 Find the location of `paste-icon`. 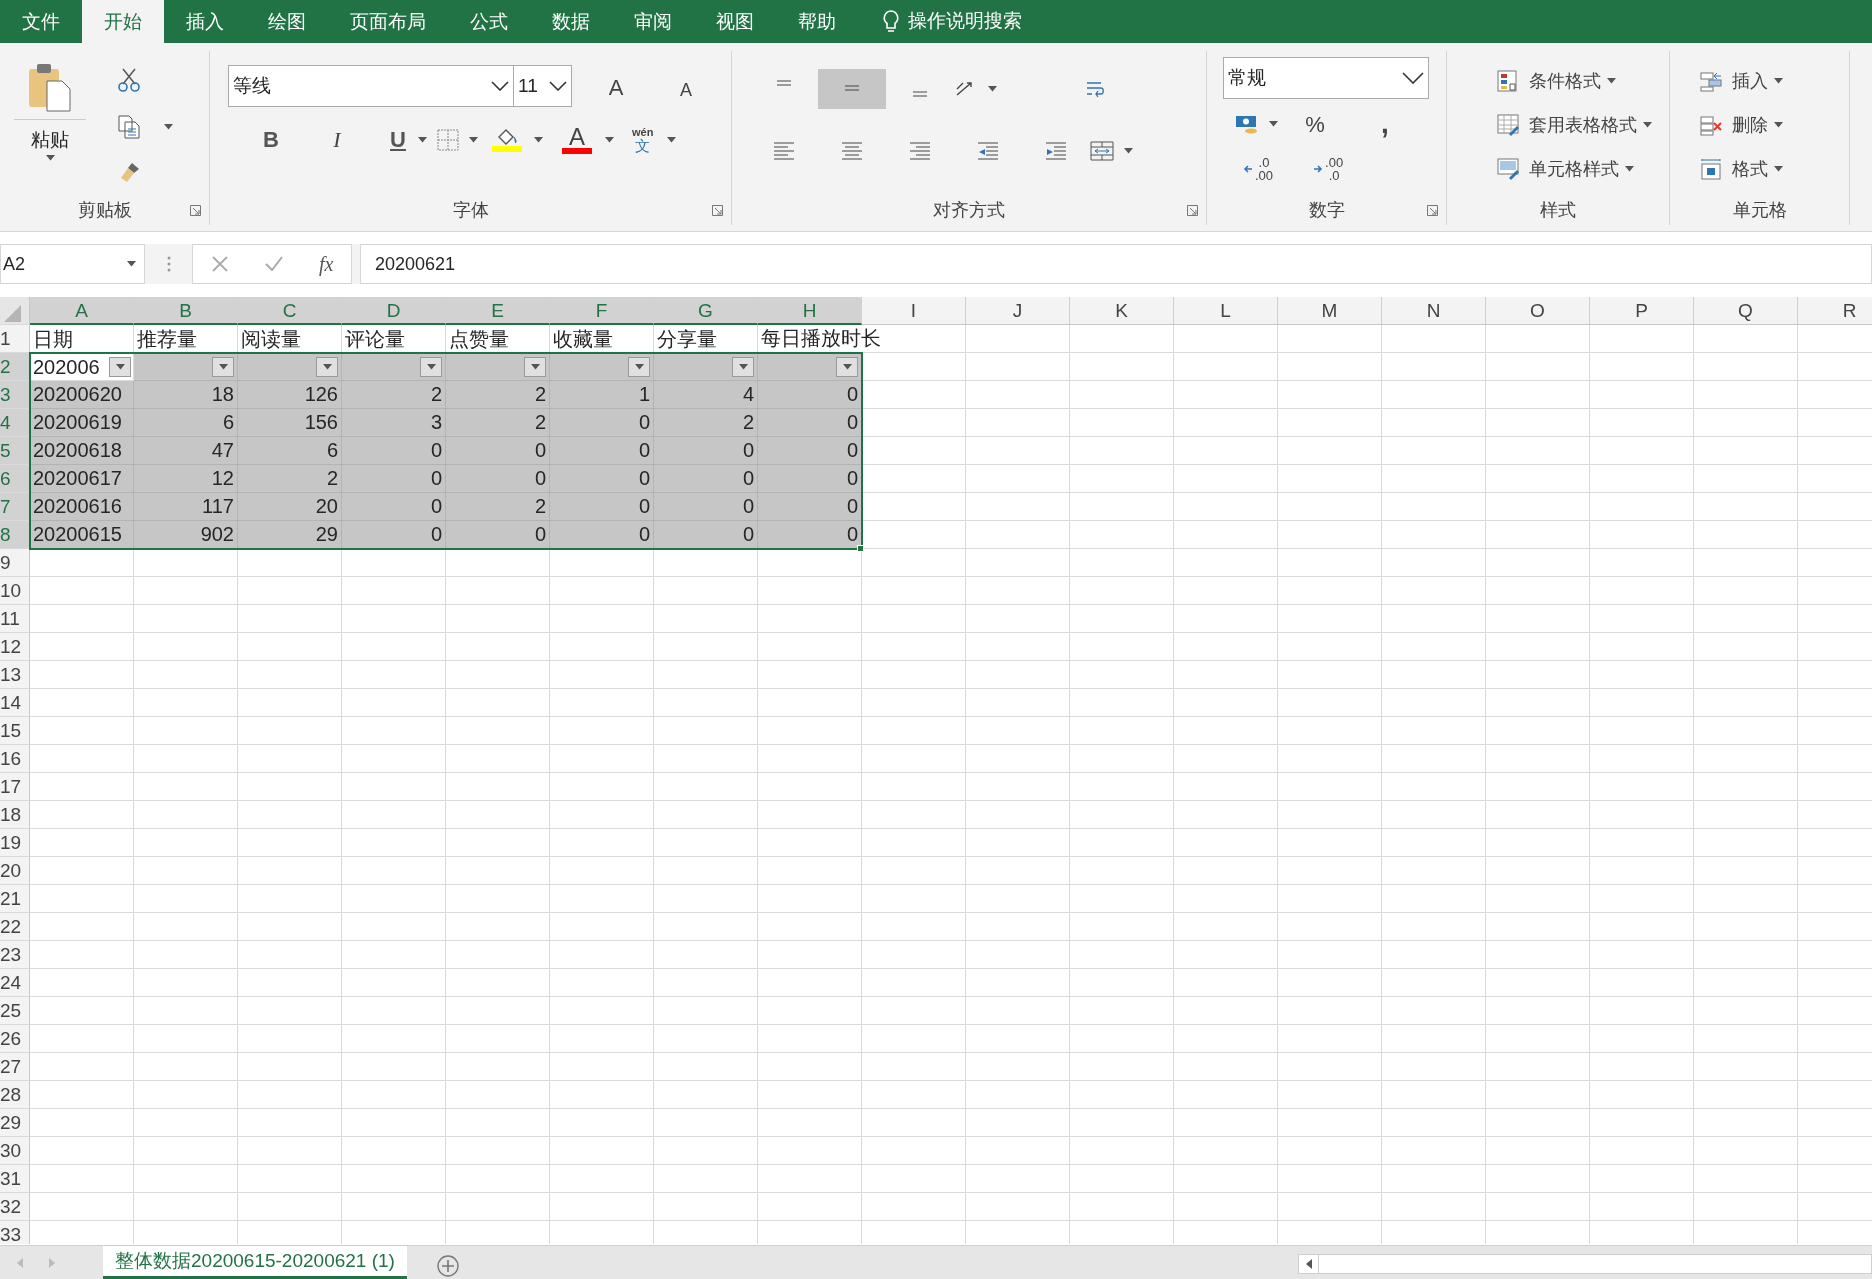

paste-icon is located at coordinates (50, 88).